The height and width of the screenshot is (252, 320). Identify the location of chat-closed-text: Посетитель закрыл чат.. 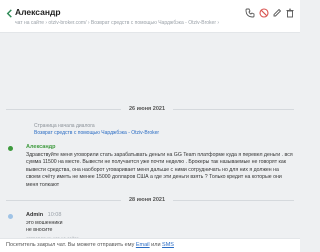
(36, 245).